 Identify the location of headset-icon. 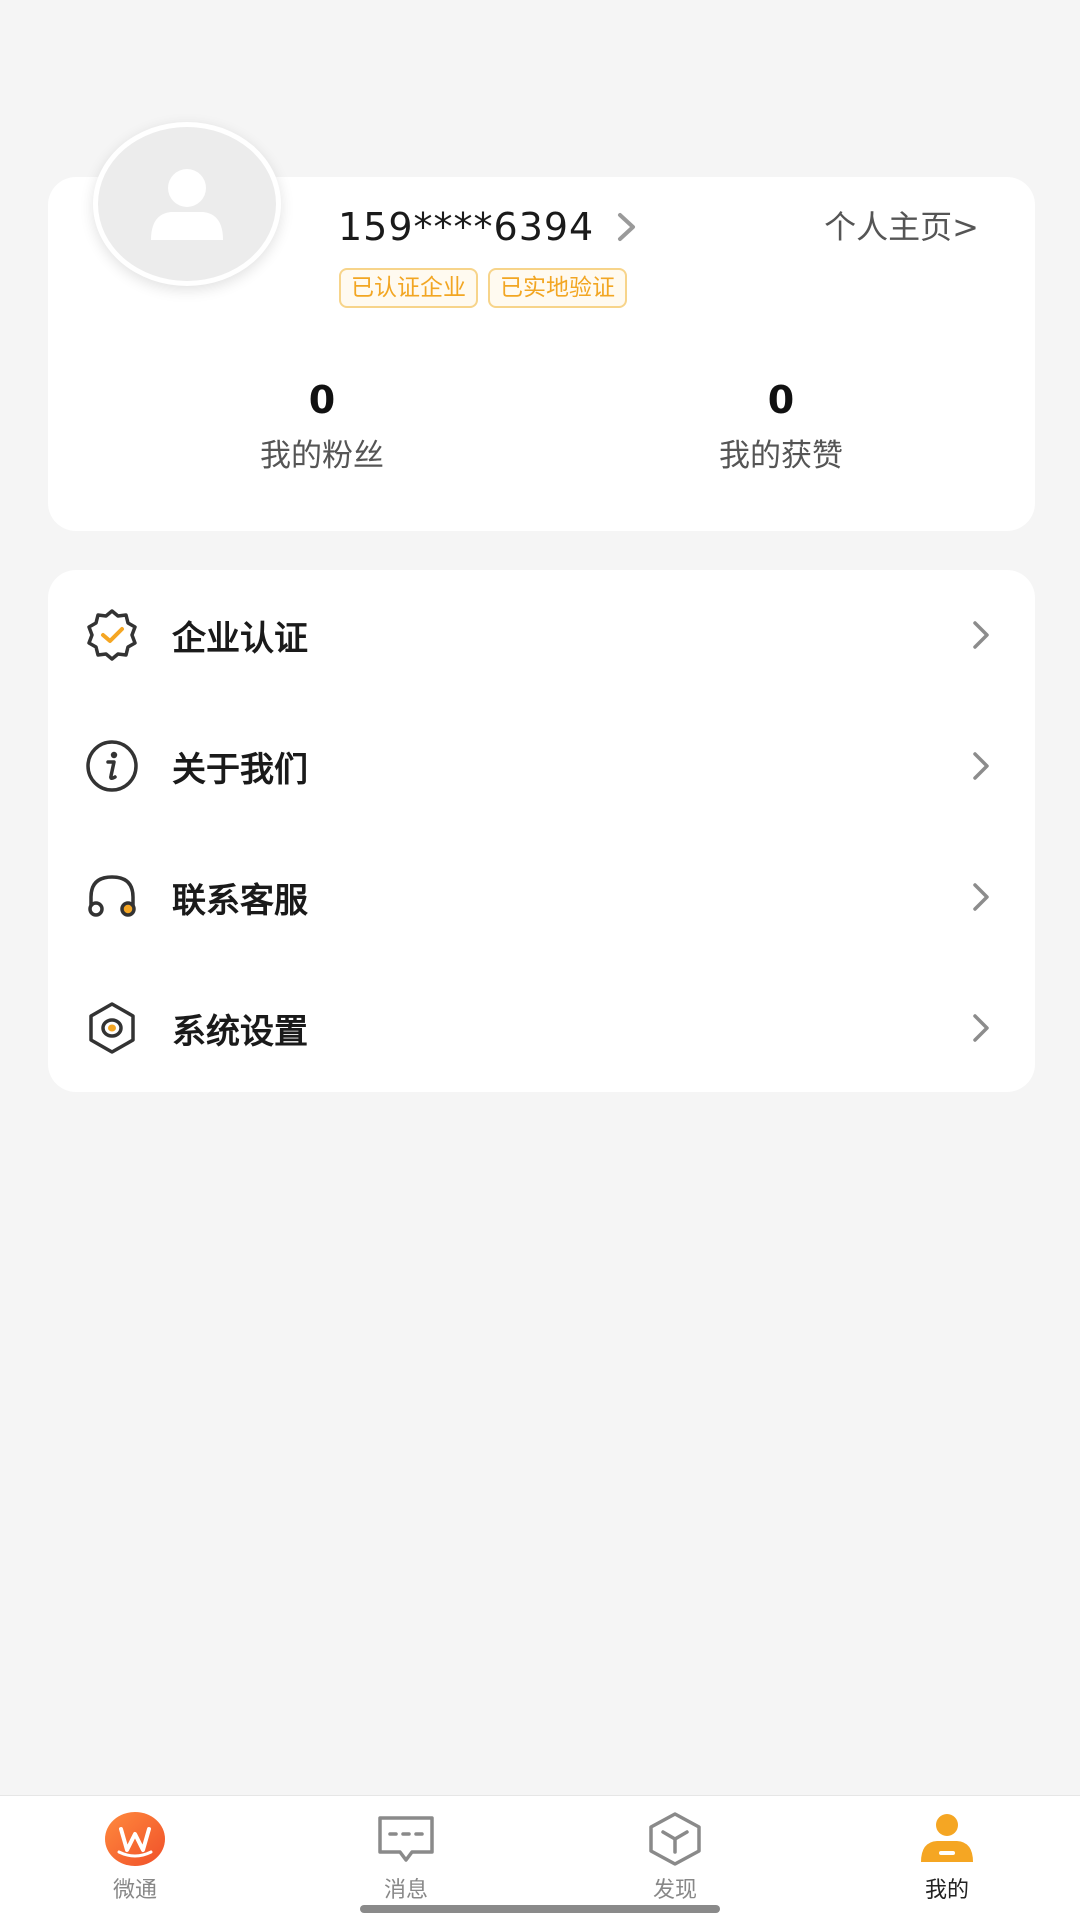
(112, 896).